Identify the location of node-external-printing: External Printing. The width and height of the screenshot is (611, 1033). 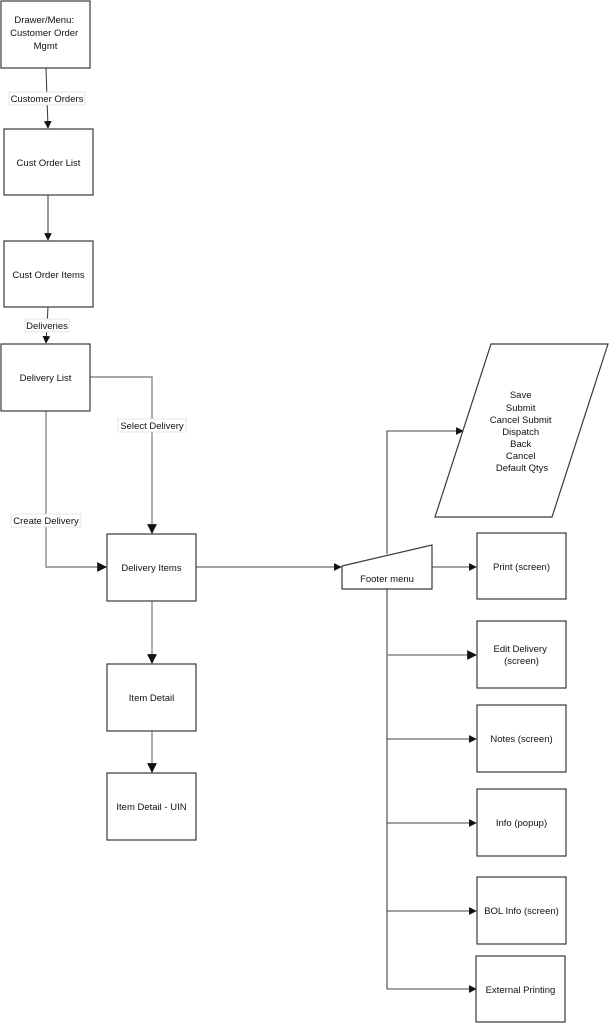
(520, 989).